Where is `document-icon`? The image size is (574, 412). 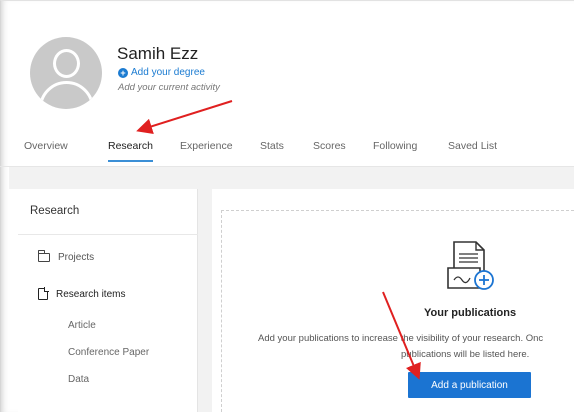
document-icon is located at coordinates (43, 293).